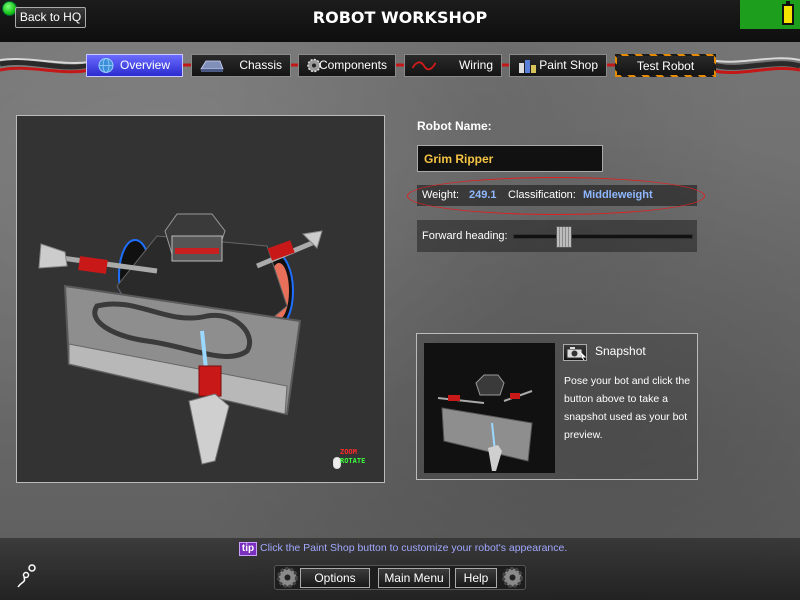  What do you see at coordinates (510, 158) in the screenshot?
I see `robot-name-input: Grim Ripper` at bounding box center [510, 158].